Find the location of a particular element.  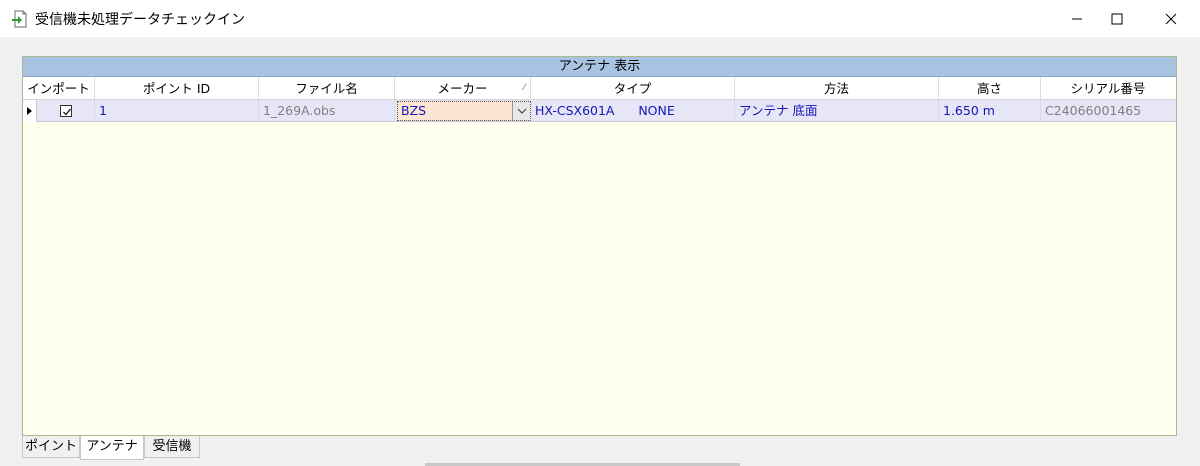

minimize-icon is located at coordinates (1077, 18).